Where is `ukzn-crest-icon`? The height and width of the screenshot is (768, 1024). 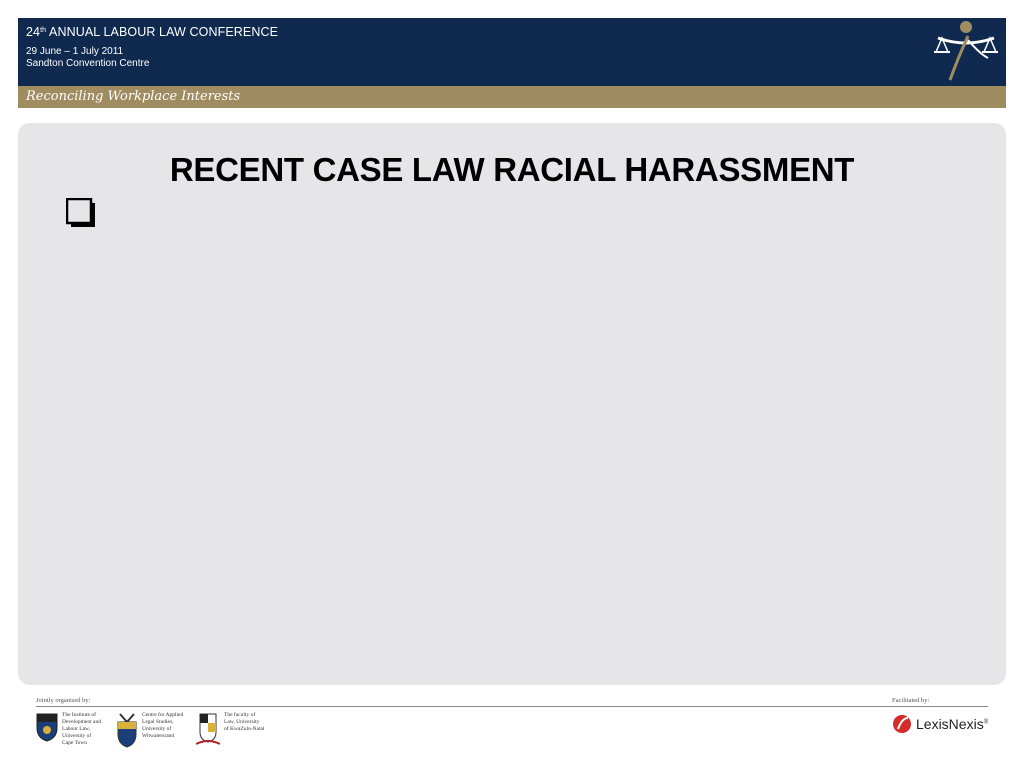
ukzn-crest-icon is located at coordinates (208, 729).